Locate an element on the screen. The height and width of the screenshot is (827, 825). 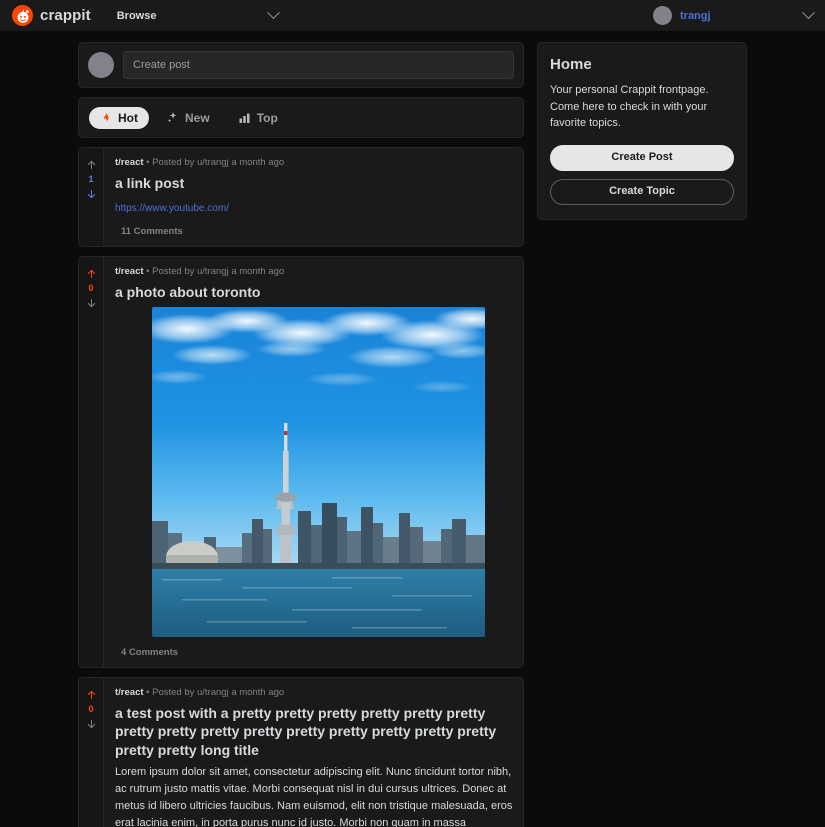
browse-dropdown: Browse is located at coordinates (199, 16).